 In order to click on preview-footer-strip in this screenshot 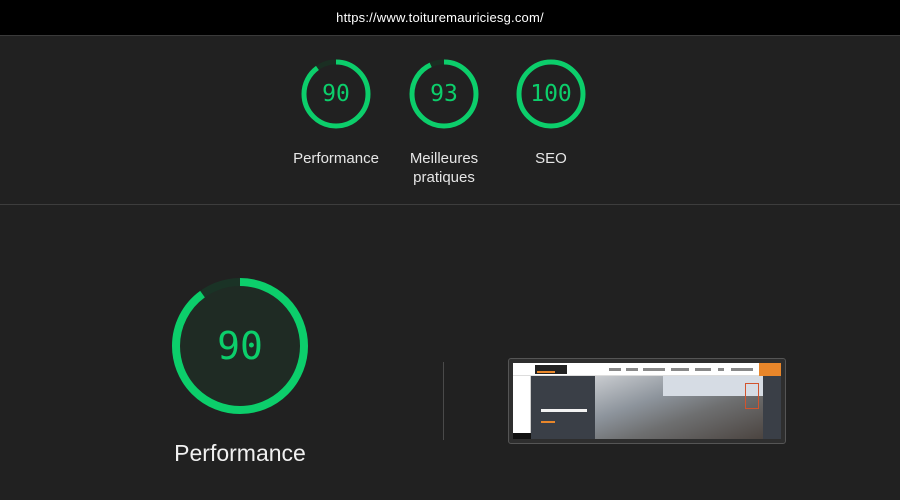, I will do `click(522, 436)`.